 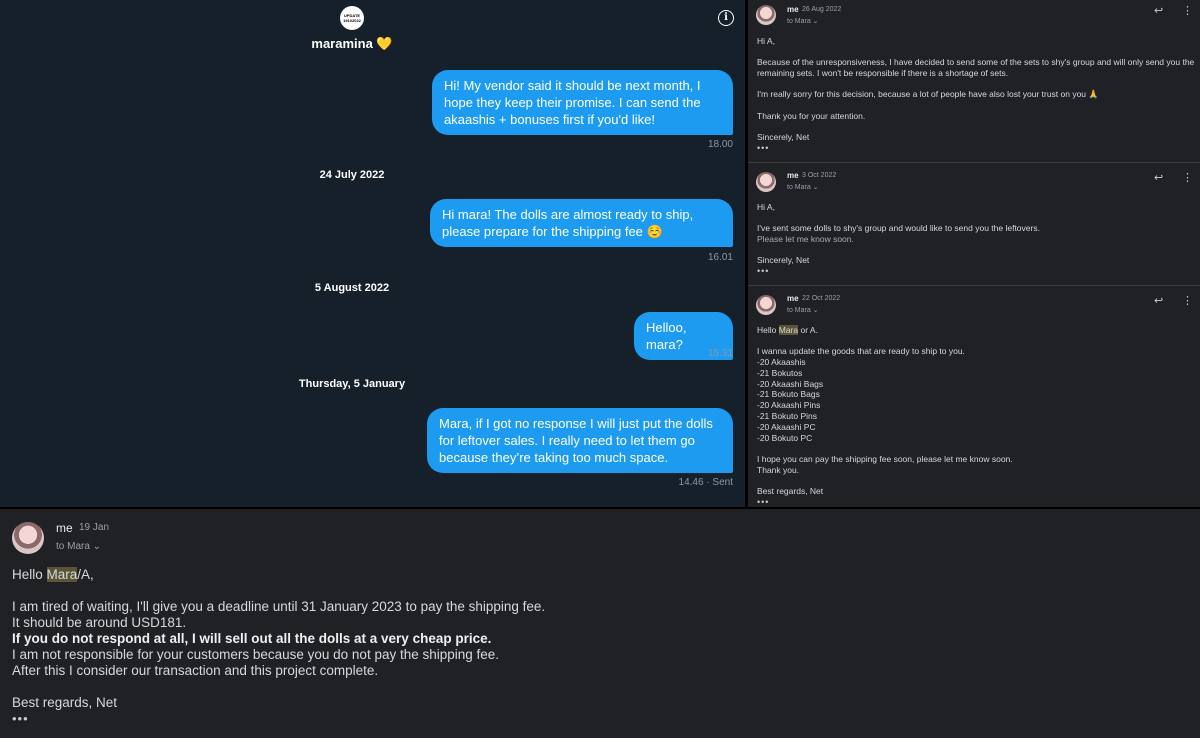 What do you see at coordinates (94, 527) in the screenshot?
I see `email-date: 19 Jan` at bounding box center [94, 527].